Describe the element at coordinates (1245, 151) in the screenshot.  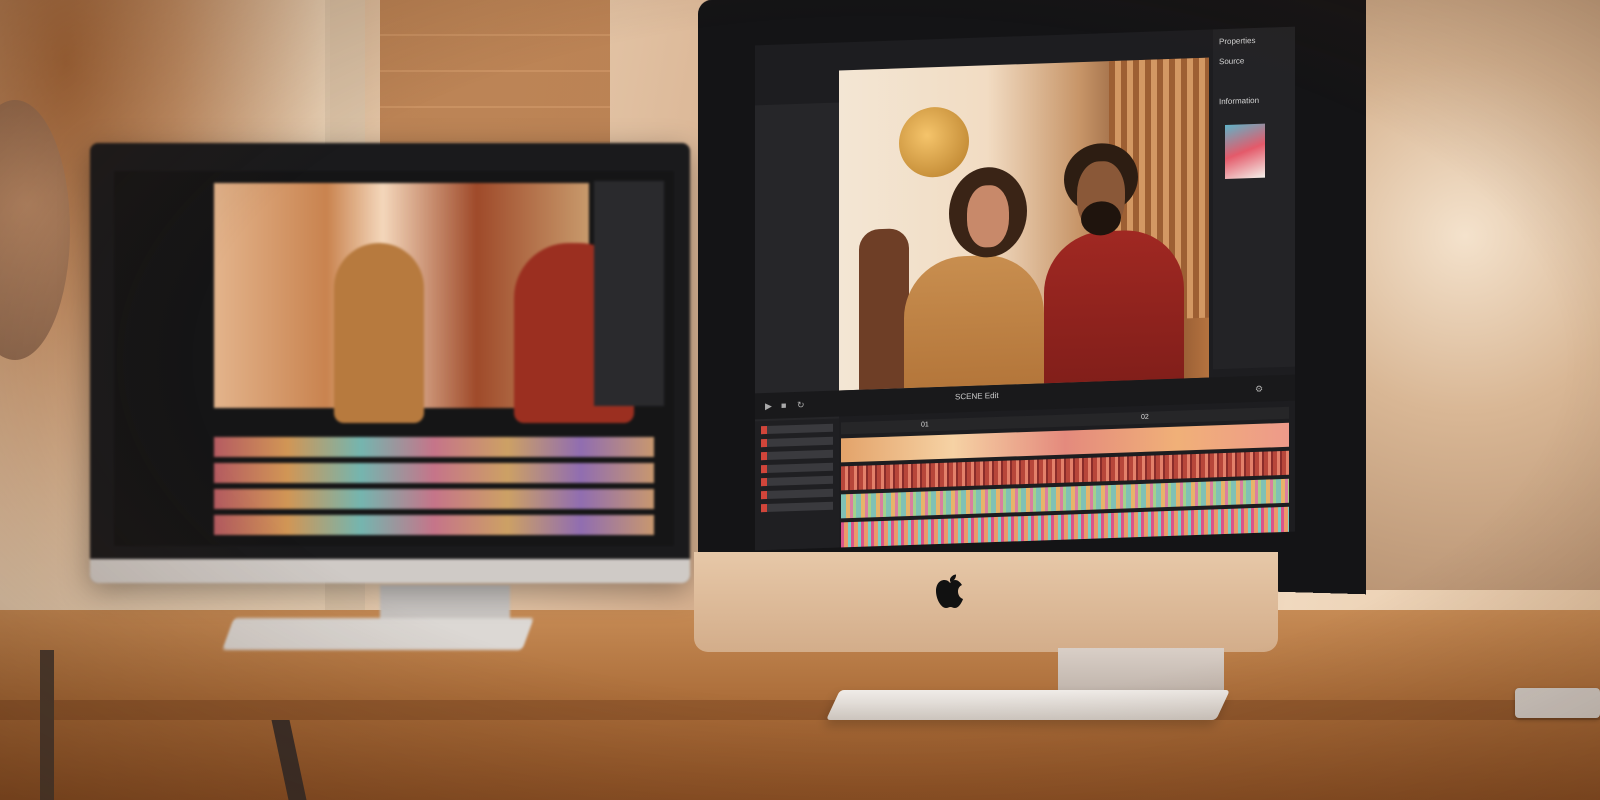
I see `color-thumbnail` at that location.